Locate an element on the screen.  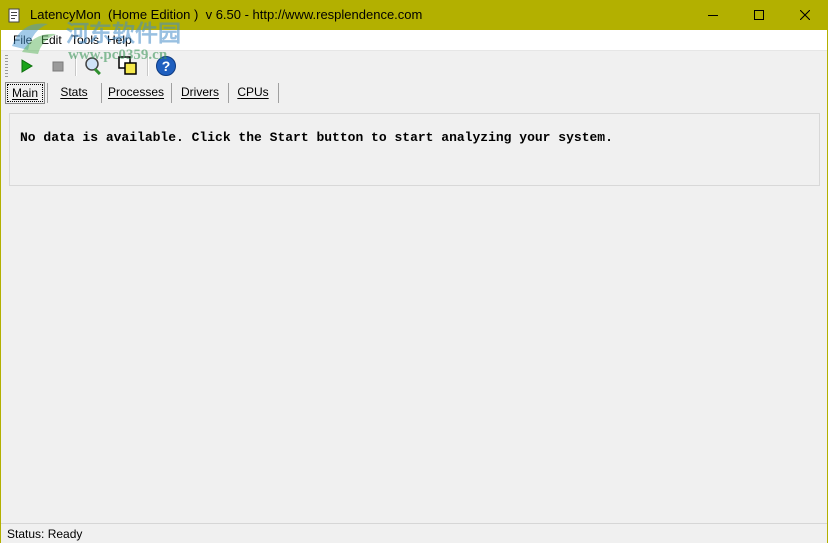
tab-cpus: CPUs is located at coordinates (253, 92).